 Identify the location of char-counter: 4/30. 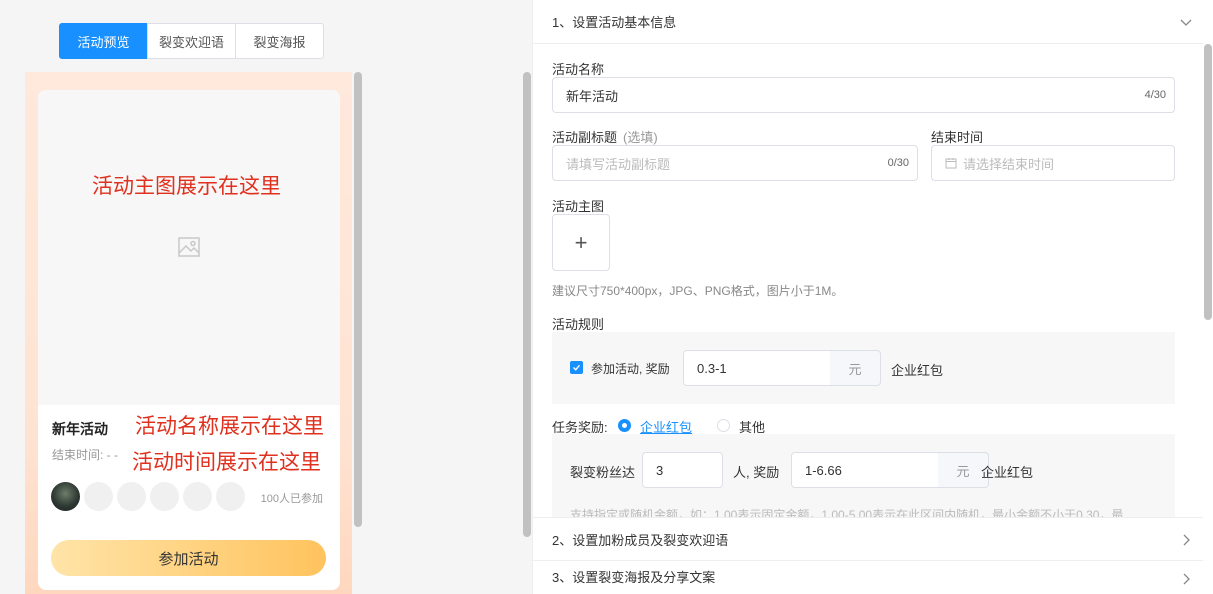
(1155, 95).